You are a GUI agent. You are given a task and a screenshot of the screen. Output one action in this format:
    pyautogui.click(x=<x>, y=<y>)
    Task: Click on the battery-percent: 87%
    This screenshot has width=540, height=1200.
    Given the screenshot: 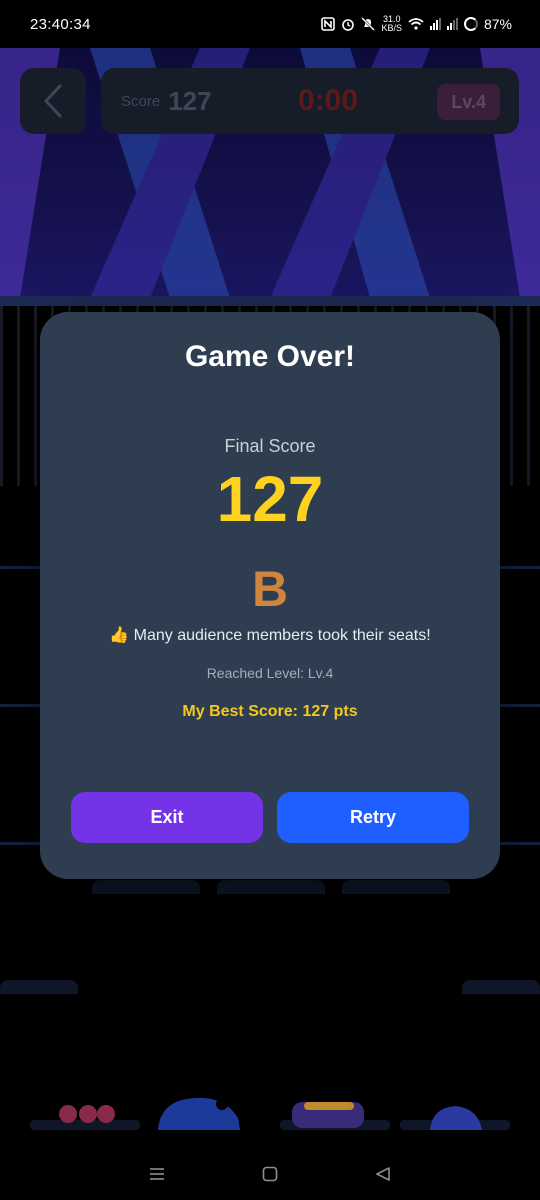 What is the action you would take?
    pyautogui.click(x=497, y=24)
    